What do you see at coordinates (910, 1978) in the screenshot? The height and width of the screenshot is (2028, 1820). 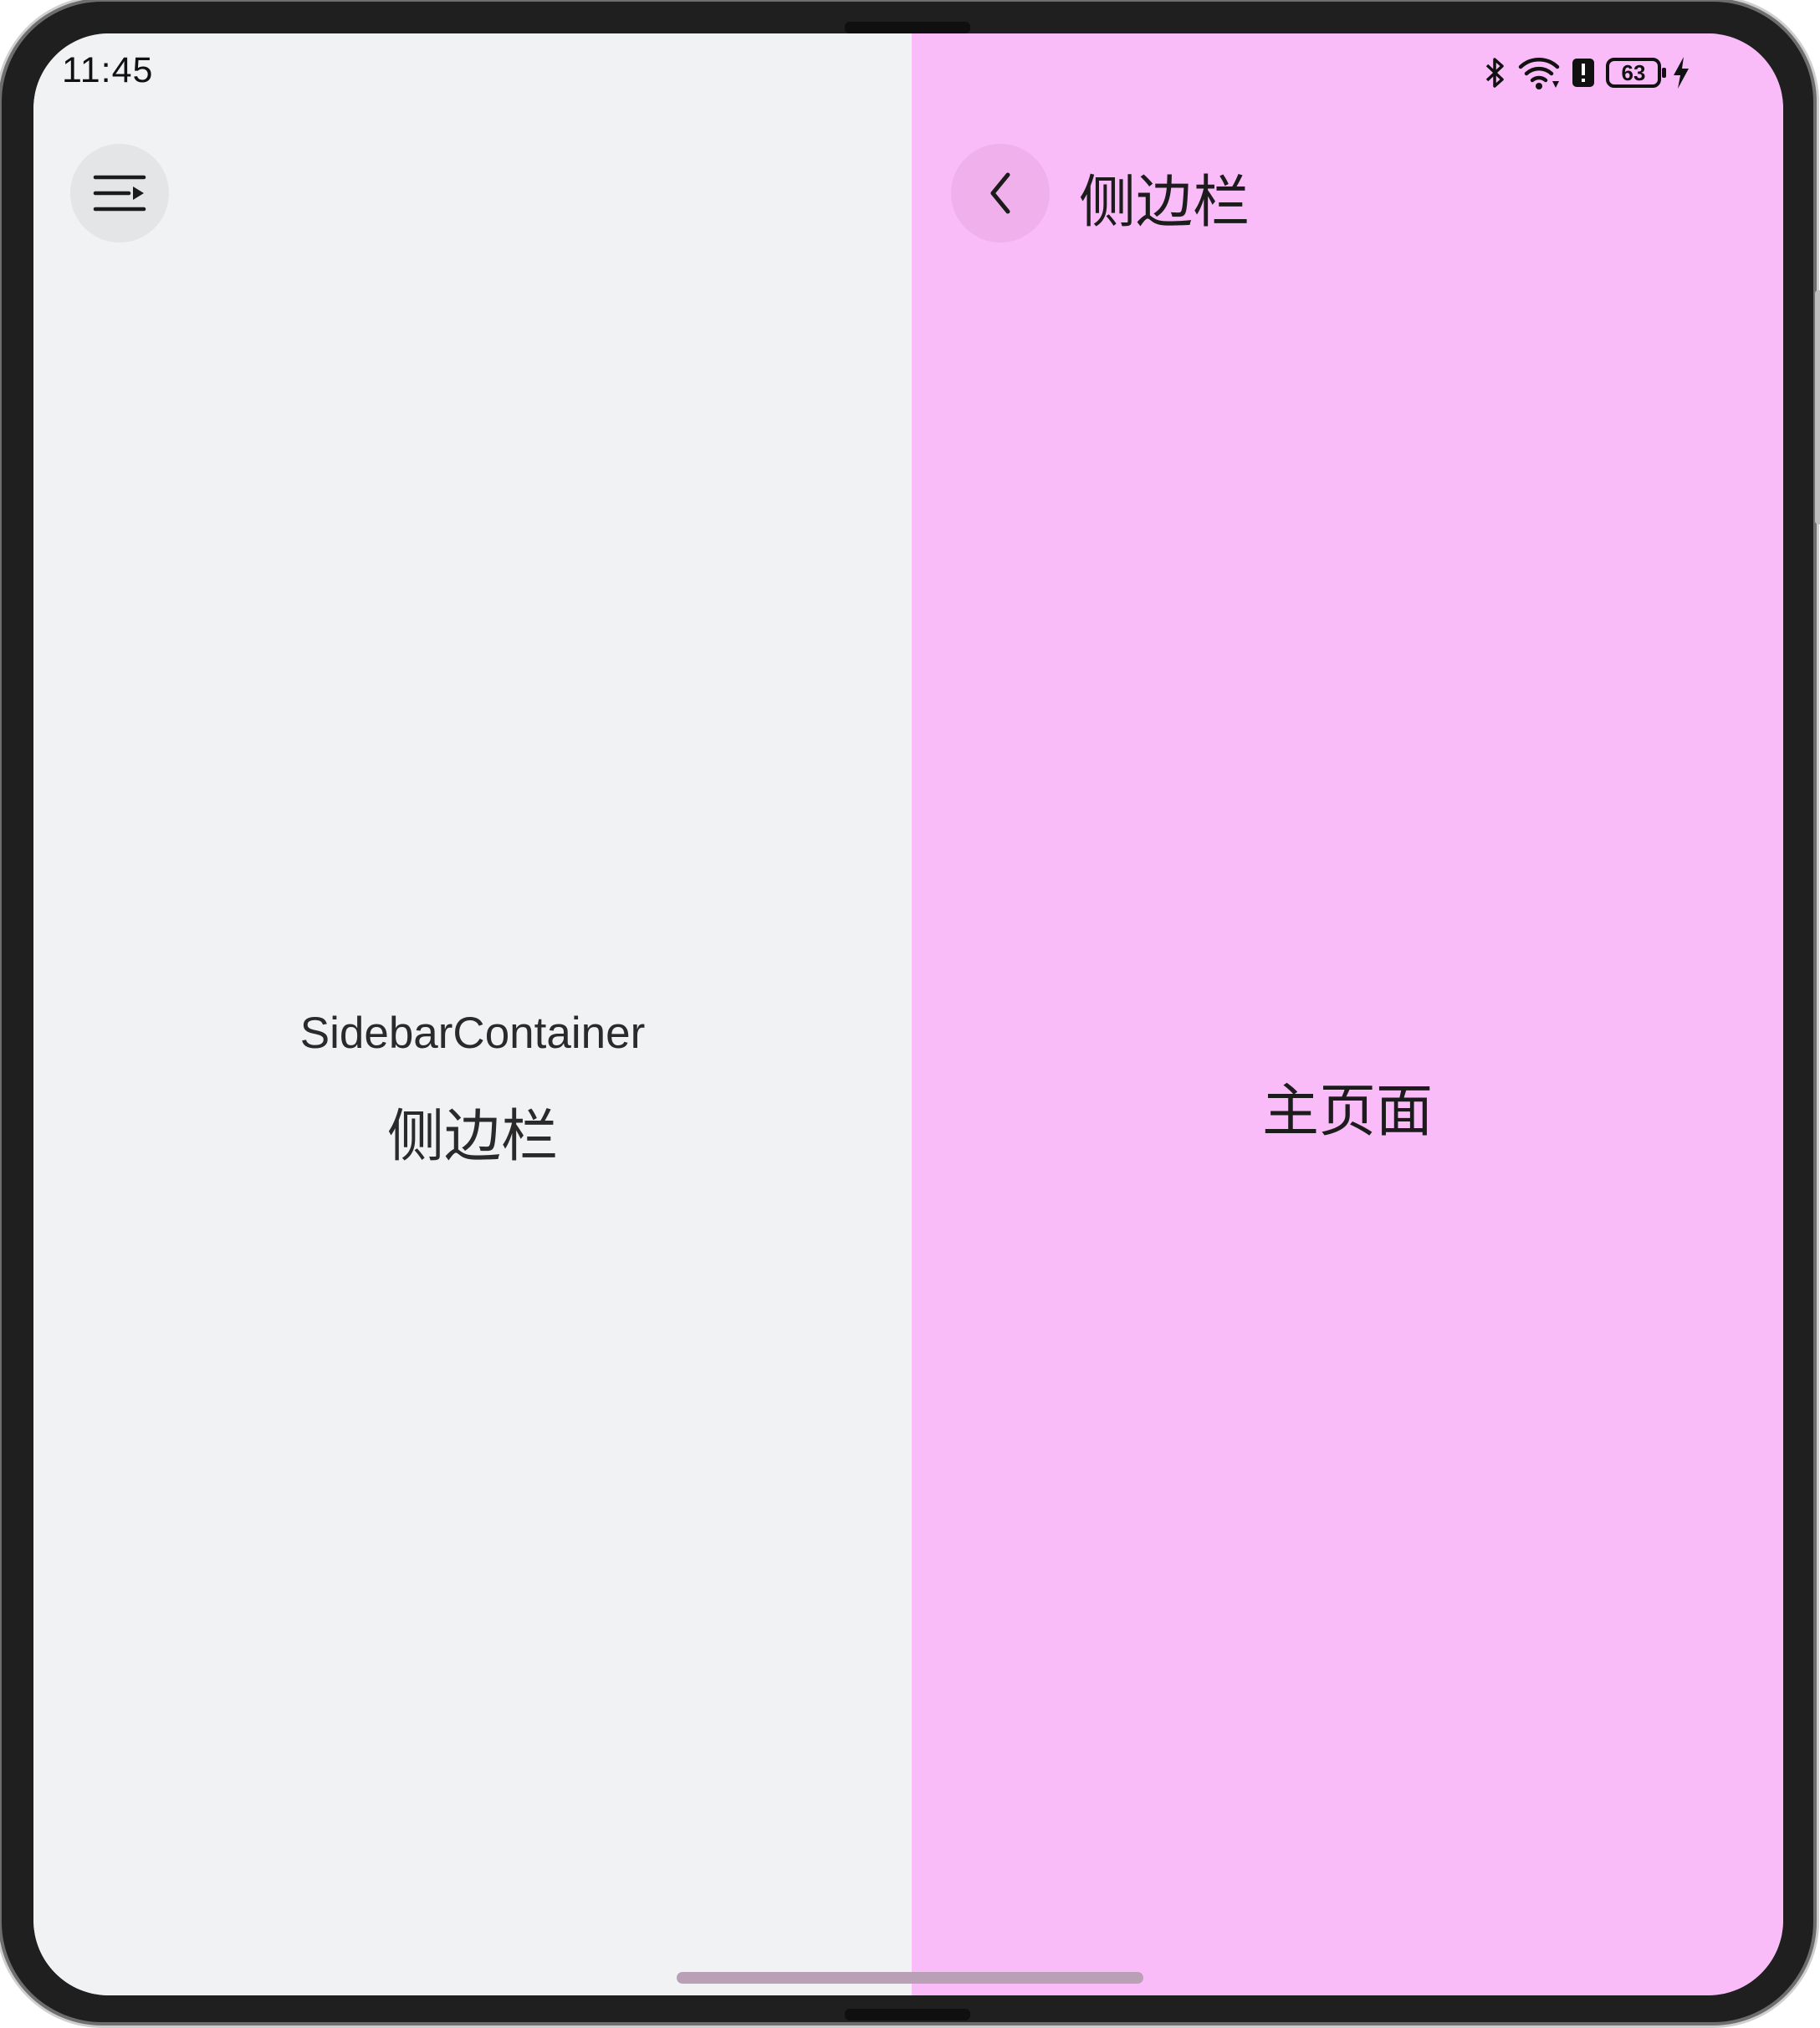 I see `home-indicator` at bounding box center [910, 1978].